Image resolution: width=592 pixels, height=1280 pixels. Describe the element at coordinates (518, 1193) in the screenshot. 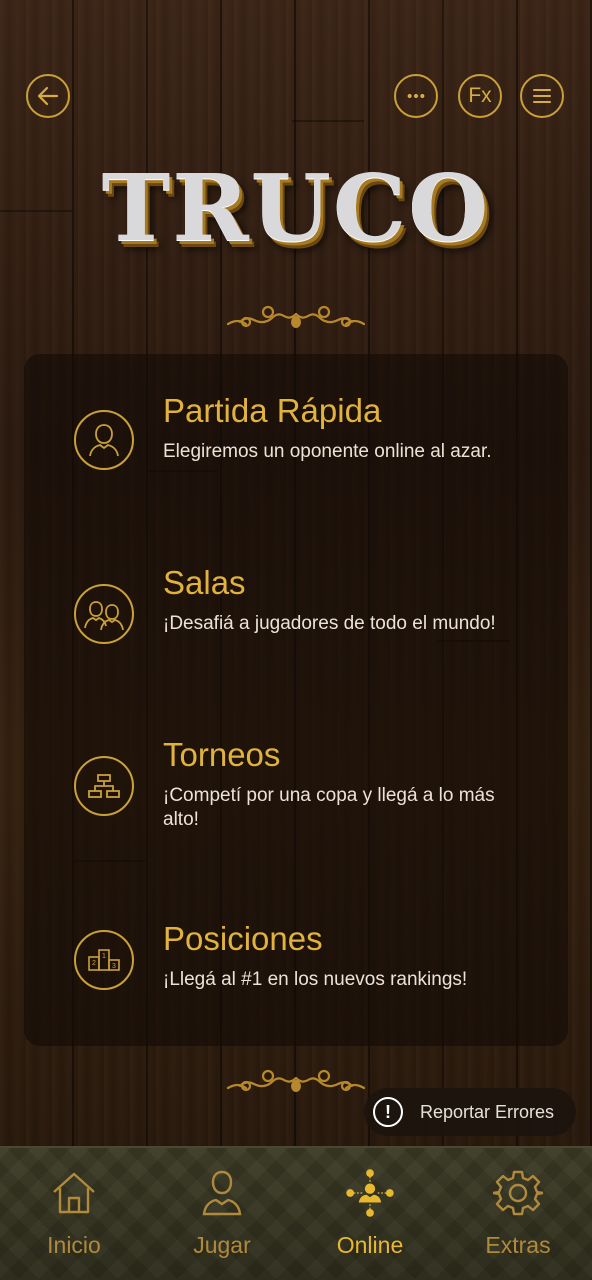

I see `gear-icon` at that location.